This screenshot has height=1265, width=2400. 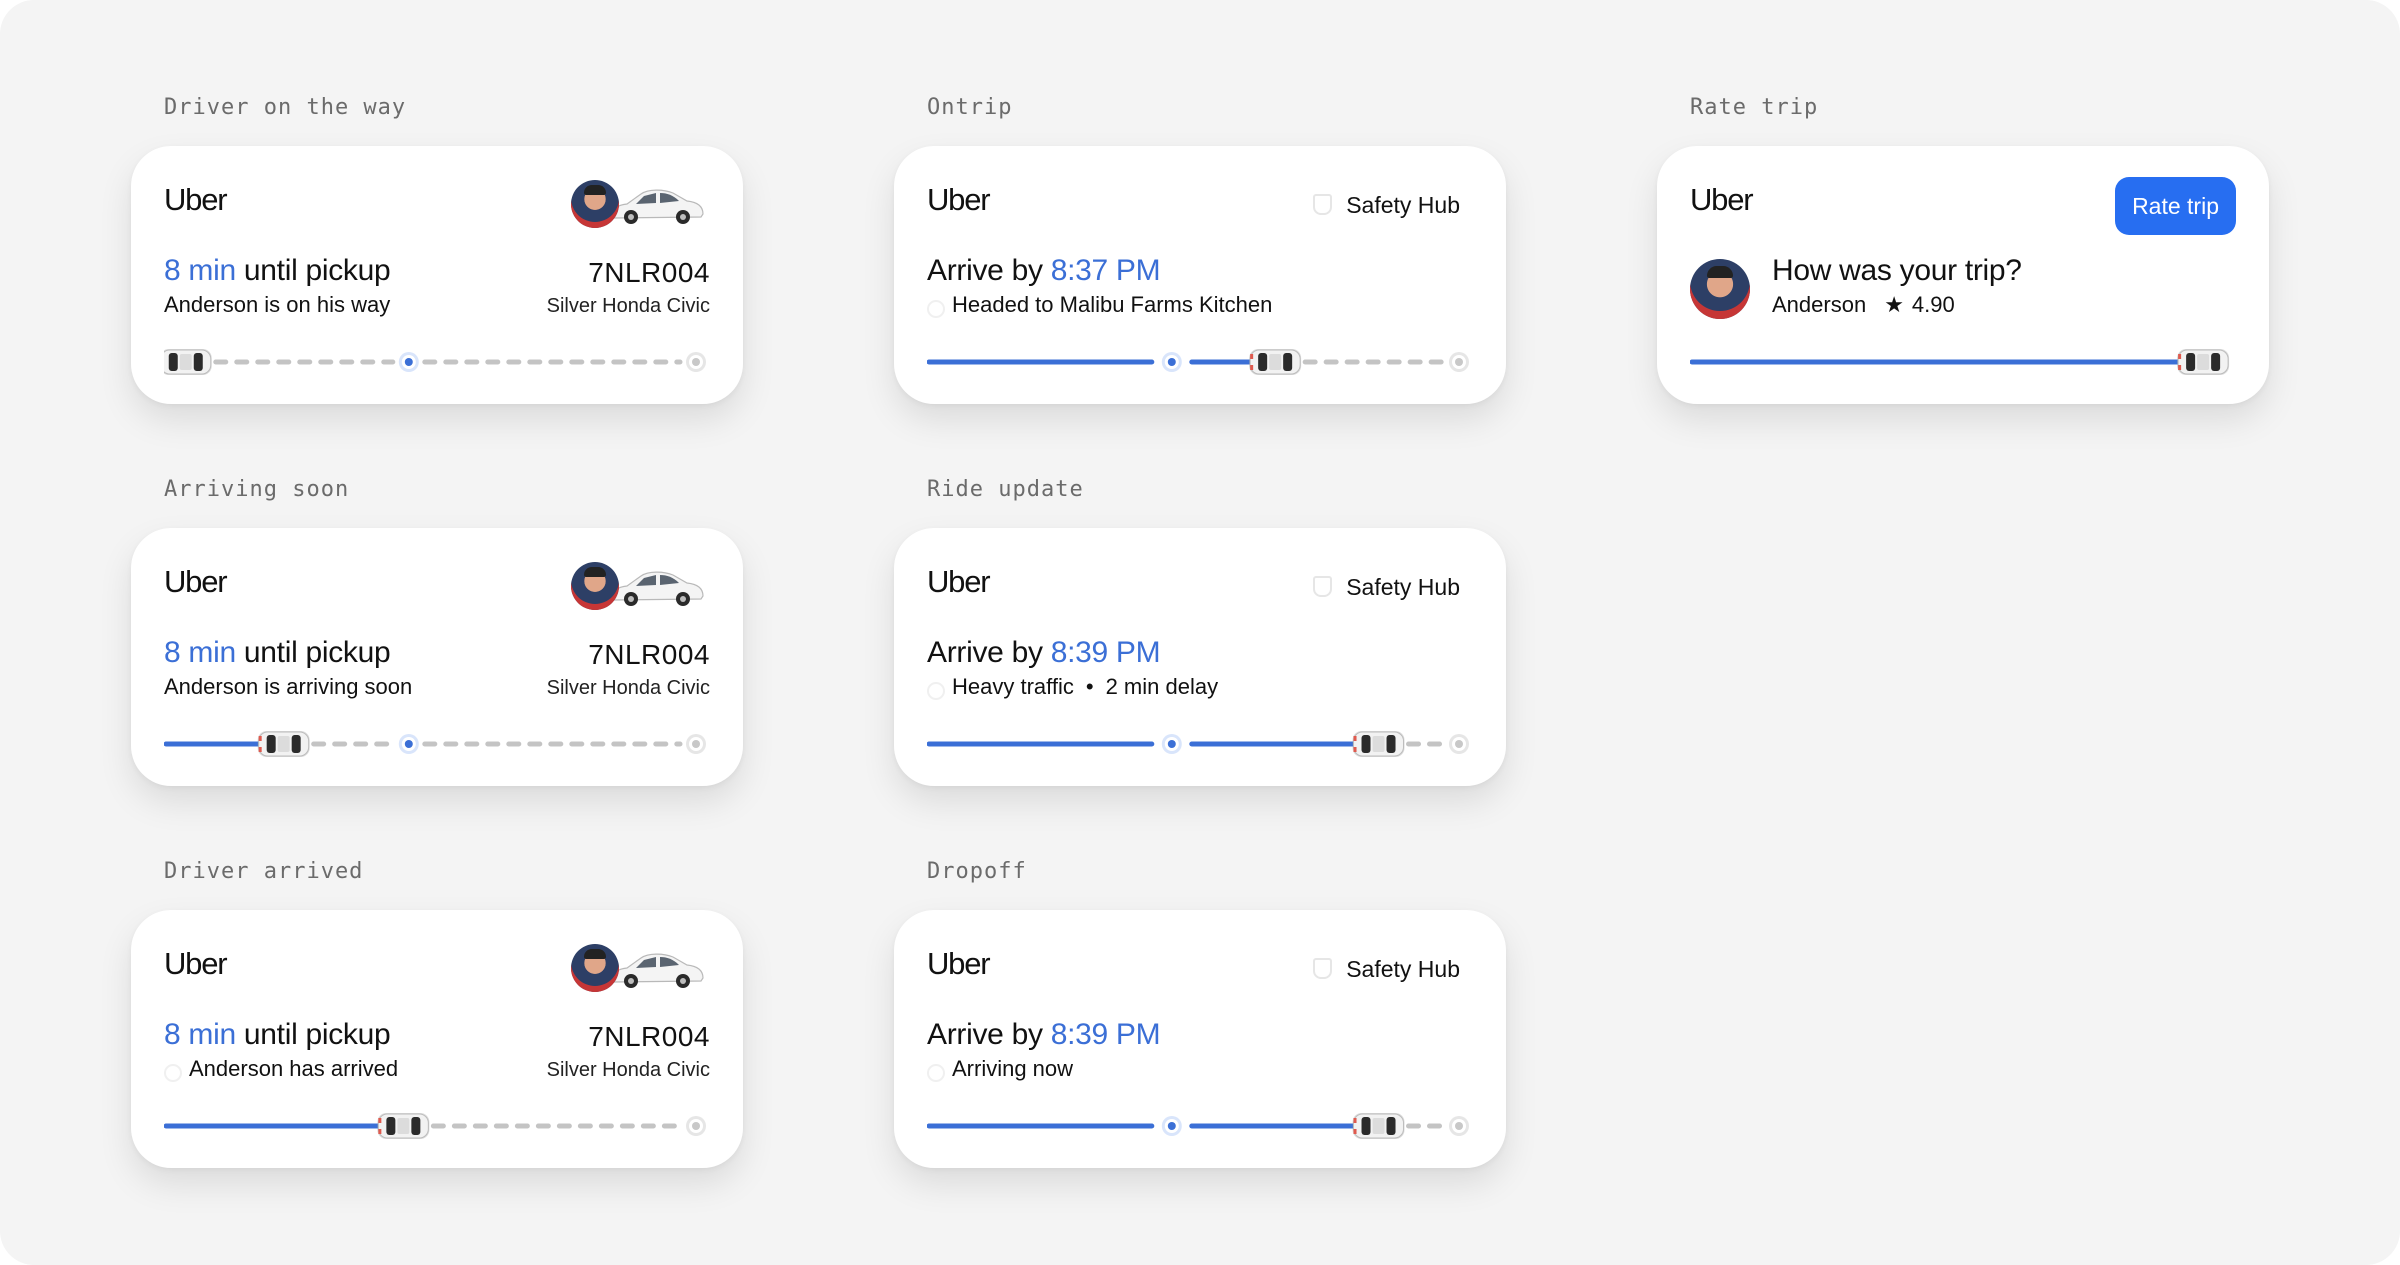 I want to click on section-label: Ride update, so click(x=1005, y=489).